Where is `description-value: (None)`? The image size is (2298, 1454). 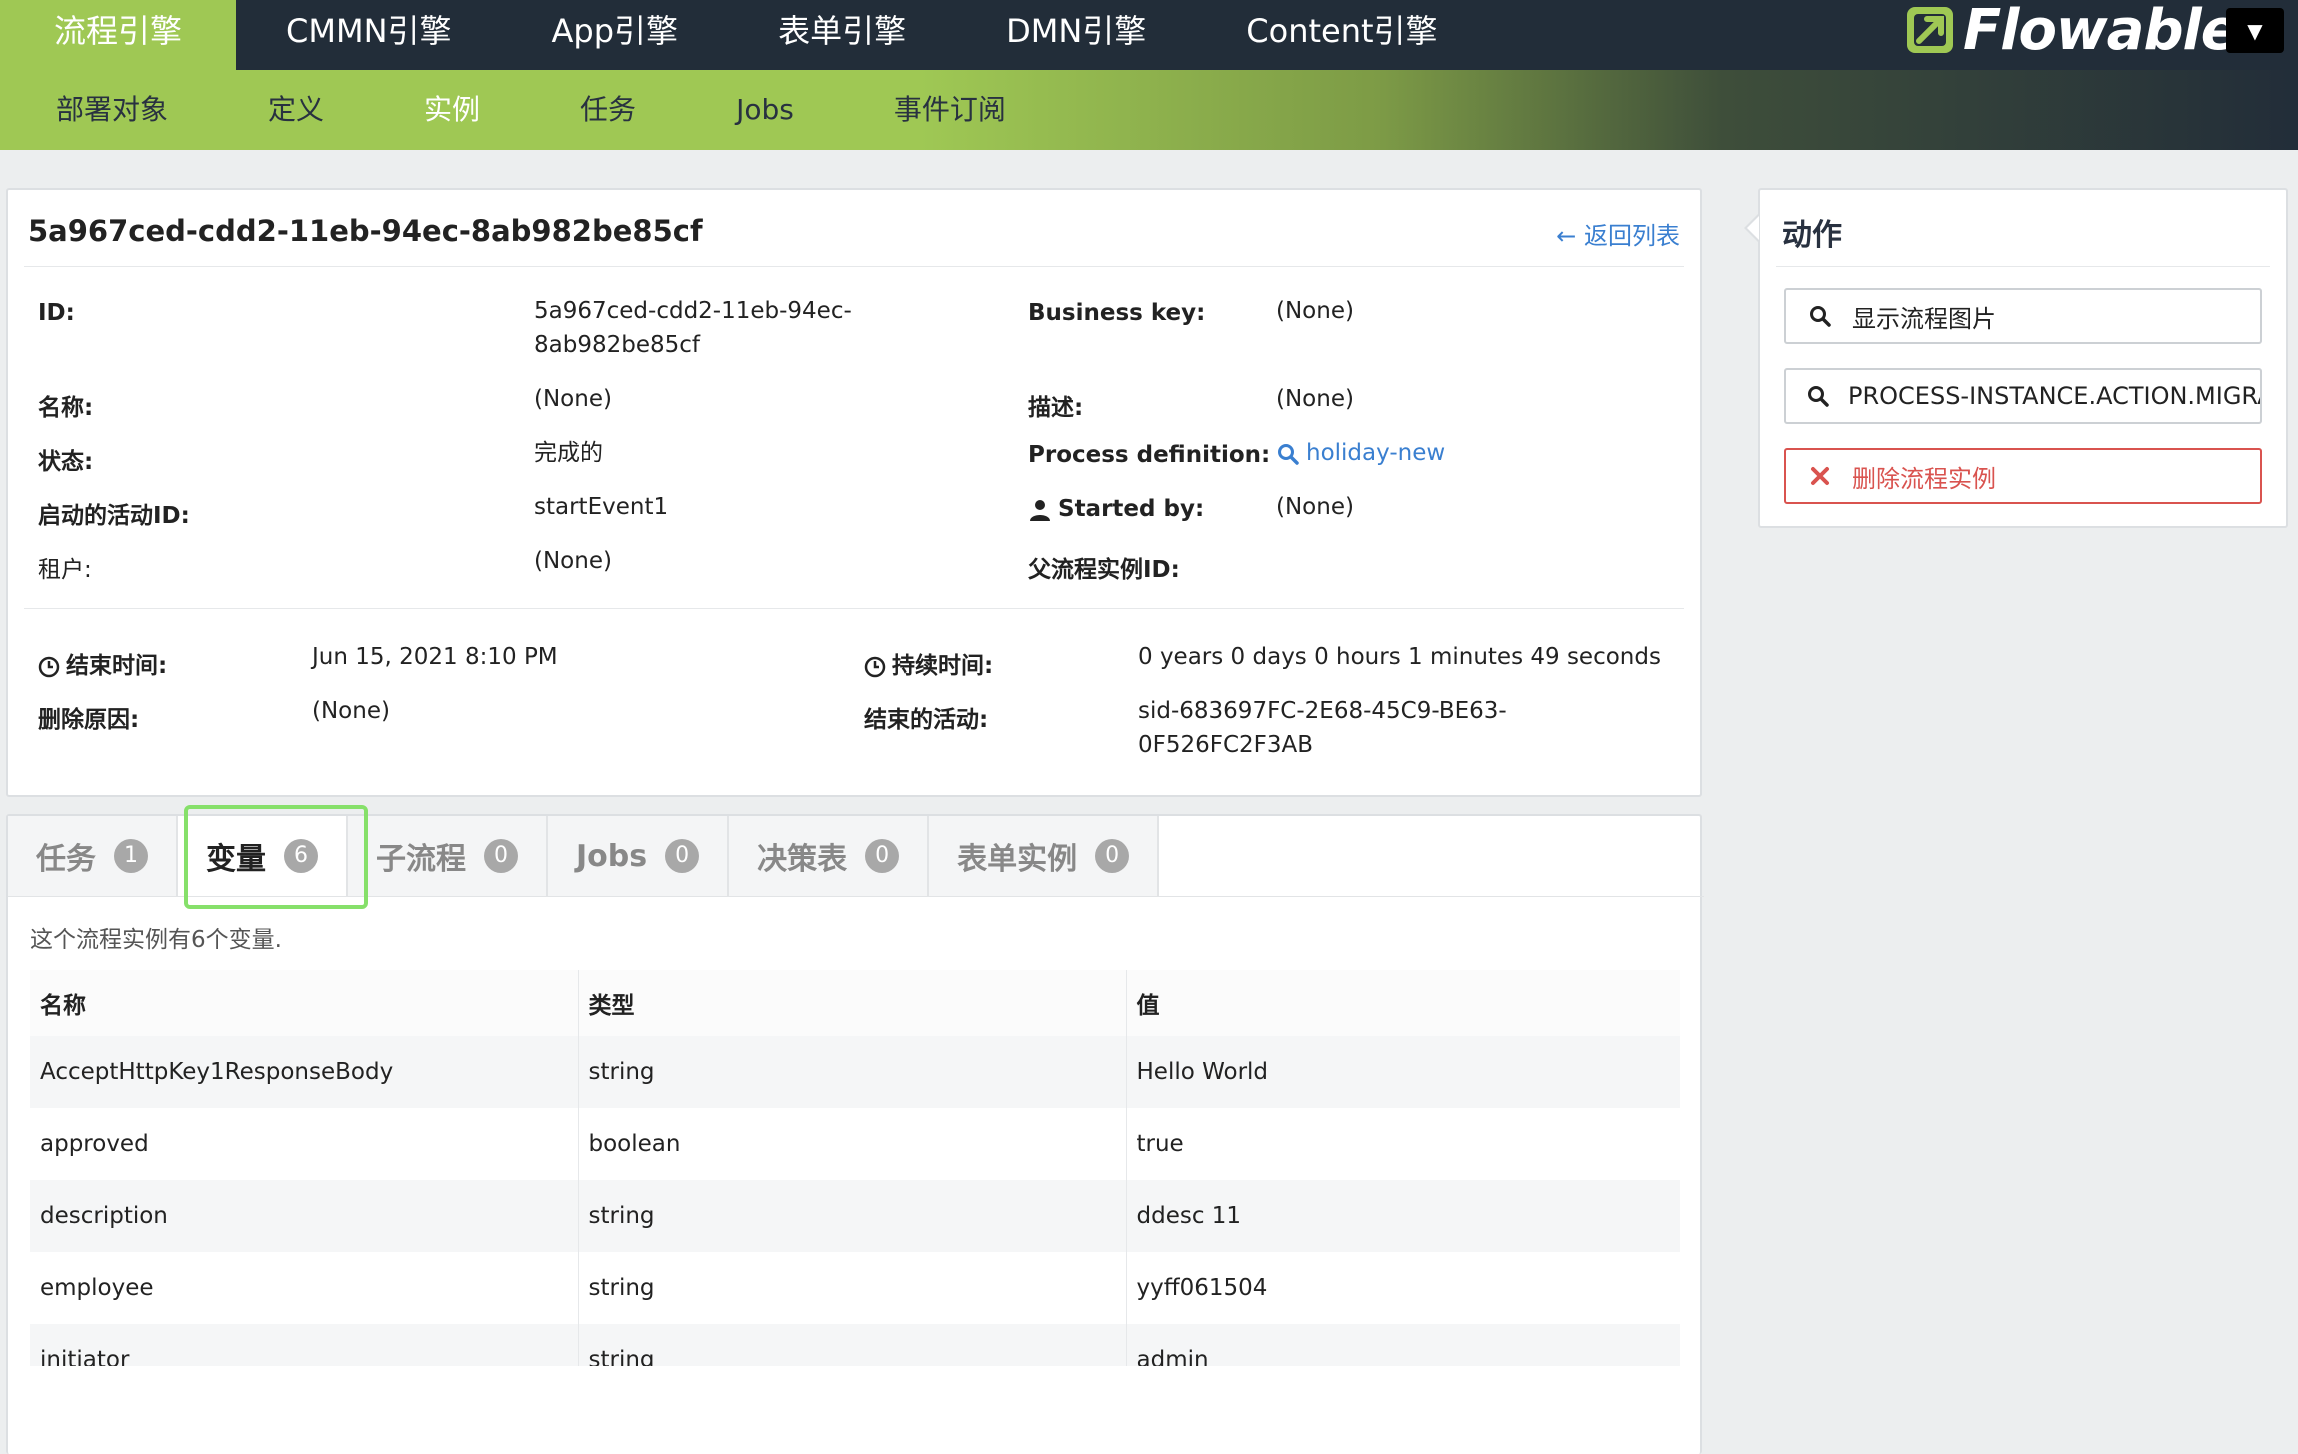 description-value: (None) is located at coordinates (1315, 399).